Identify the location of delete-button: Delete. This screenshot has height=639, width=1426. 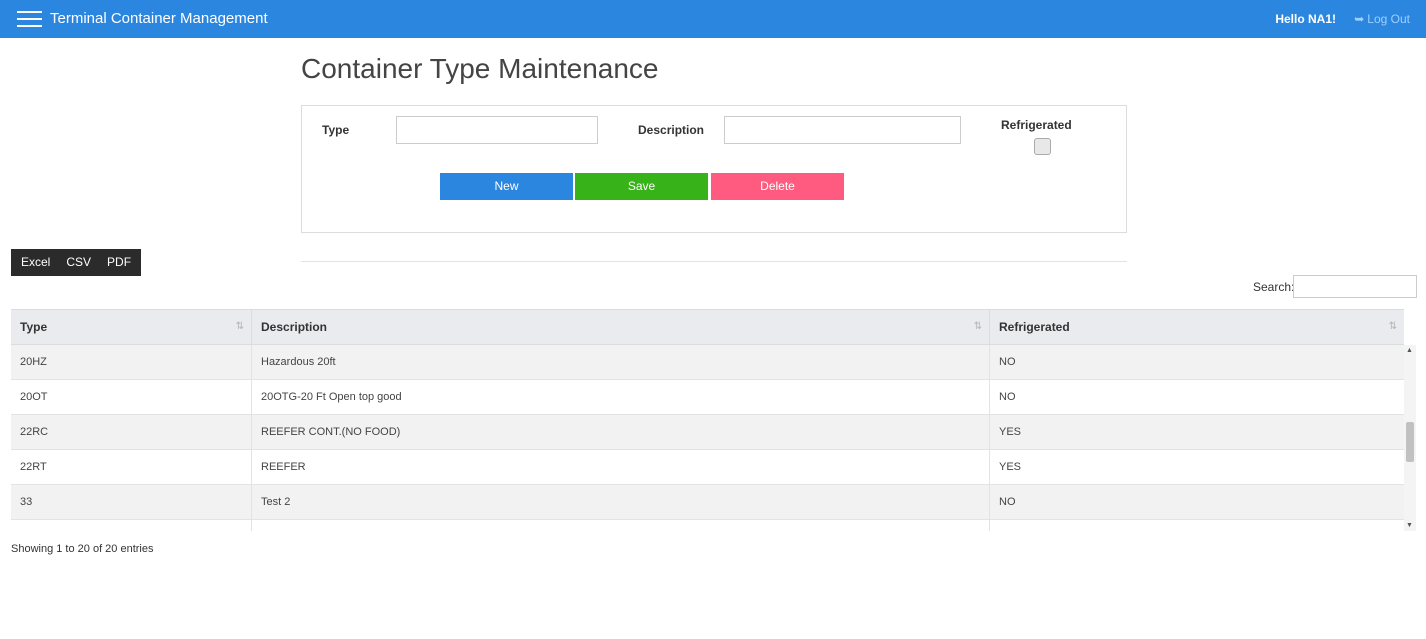
(777, 186).